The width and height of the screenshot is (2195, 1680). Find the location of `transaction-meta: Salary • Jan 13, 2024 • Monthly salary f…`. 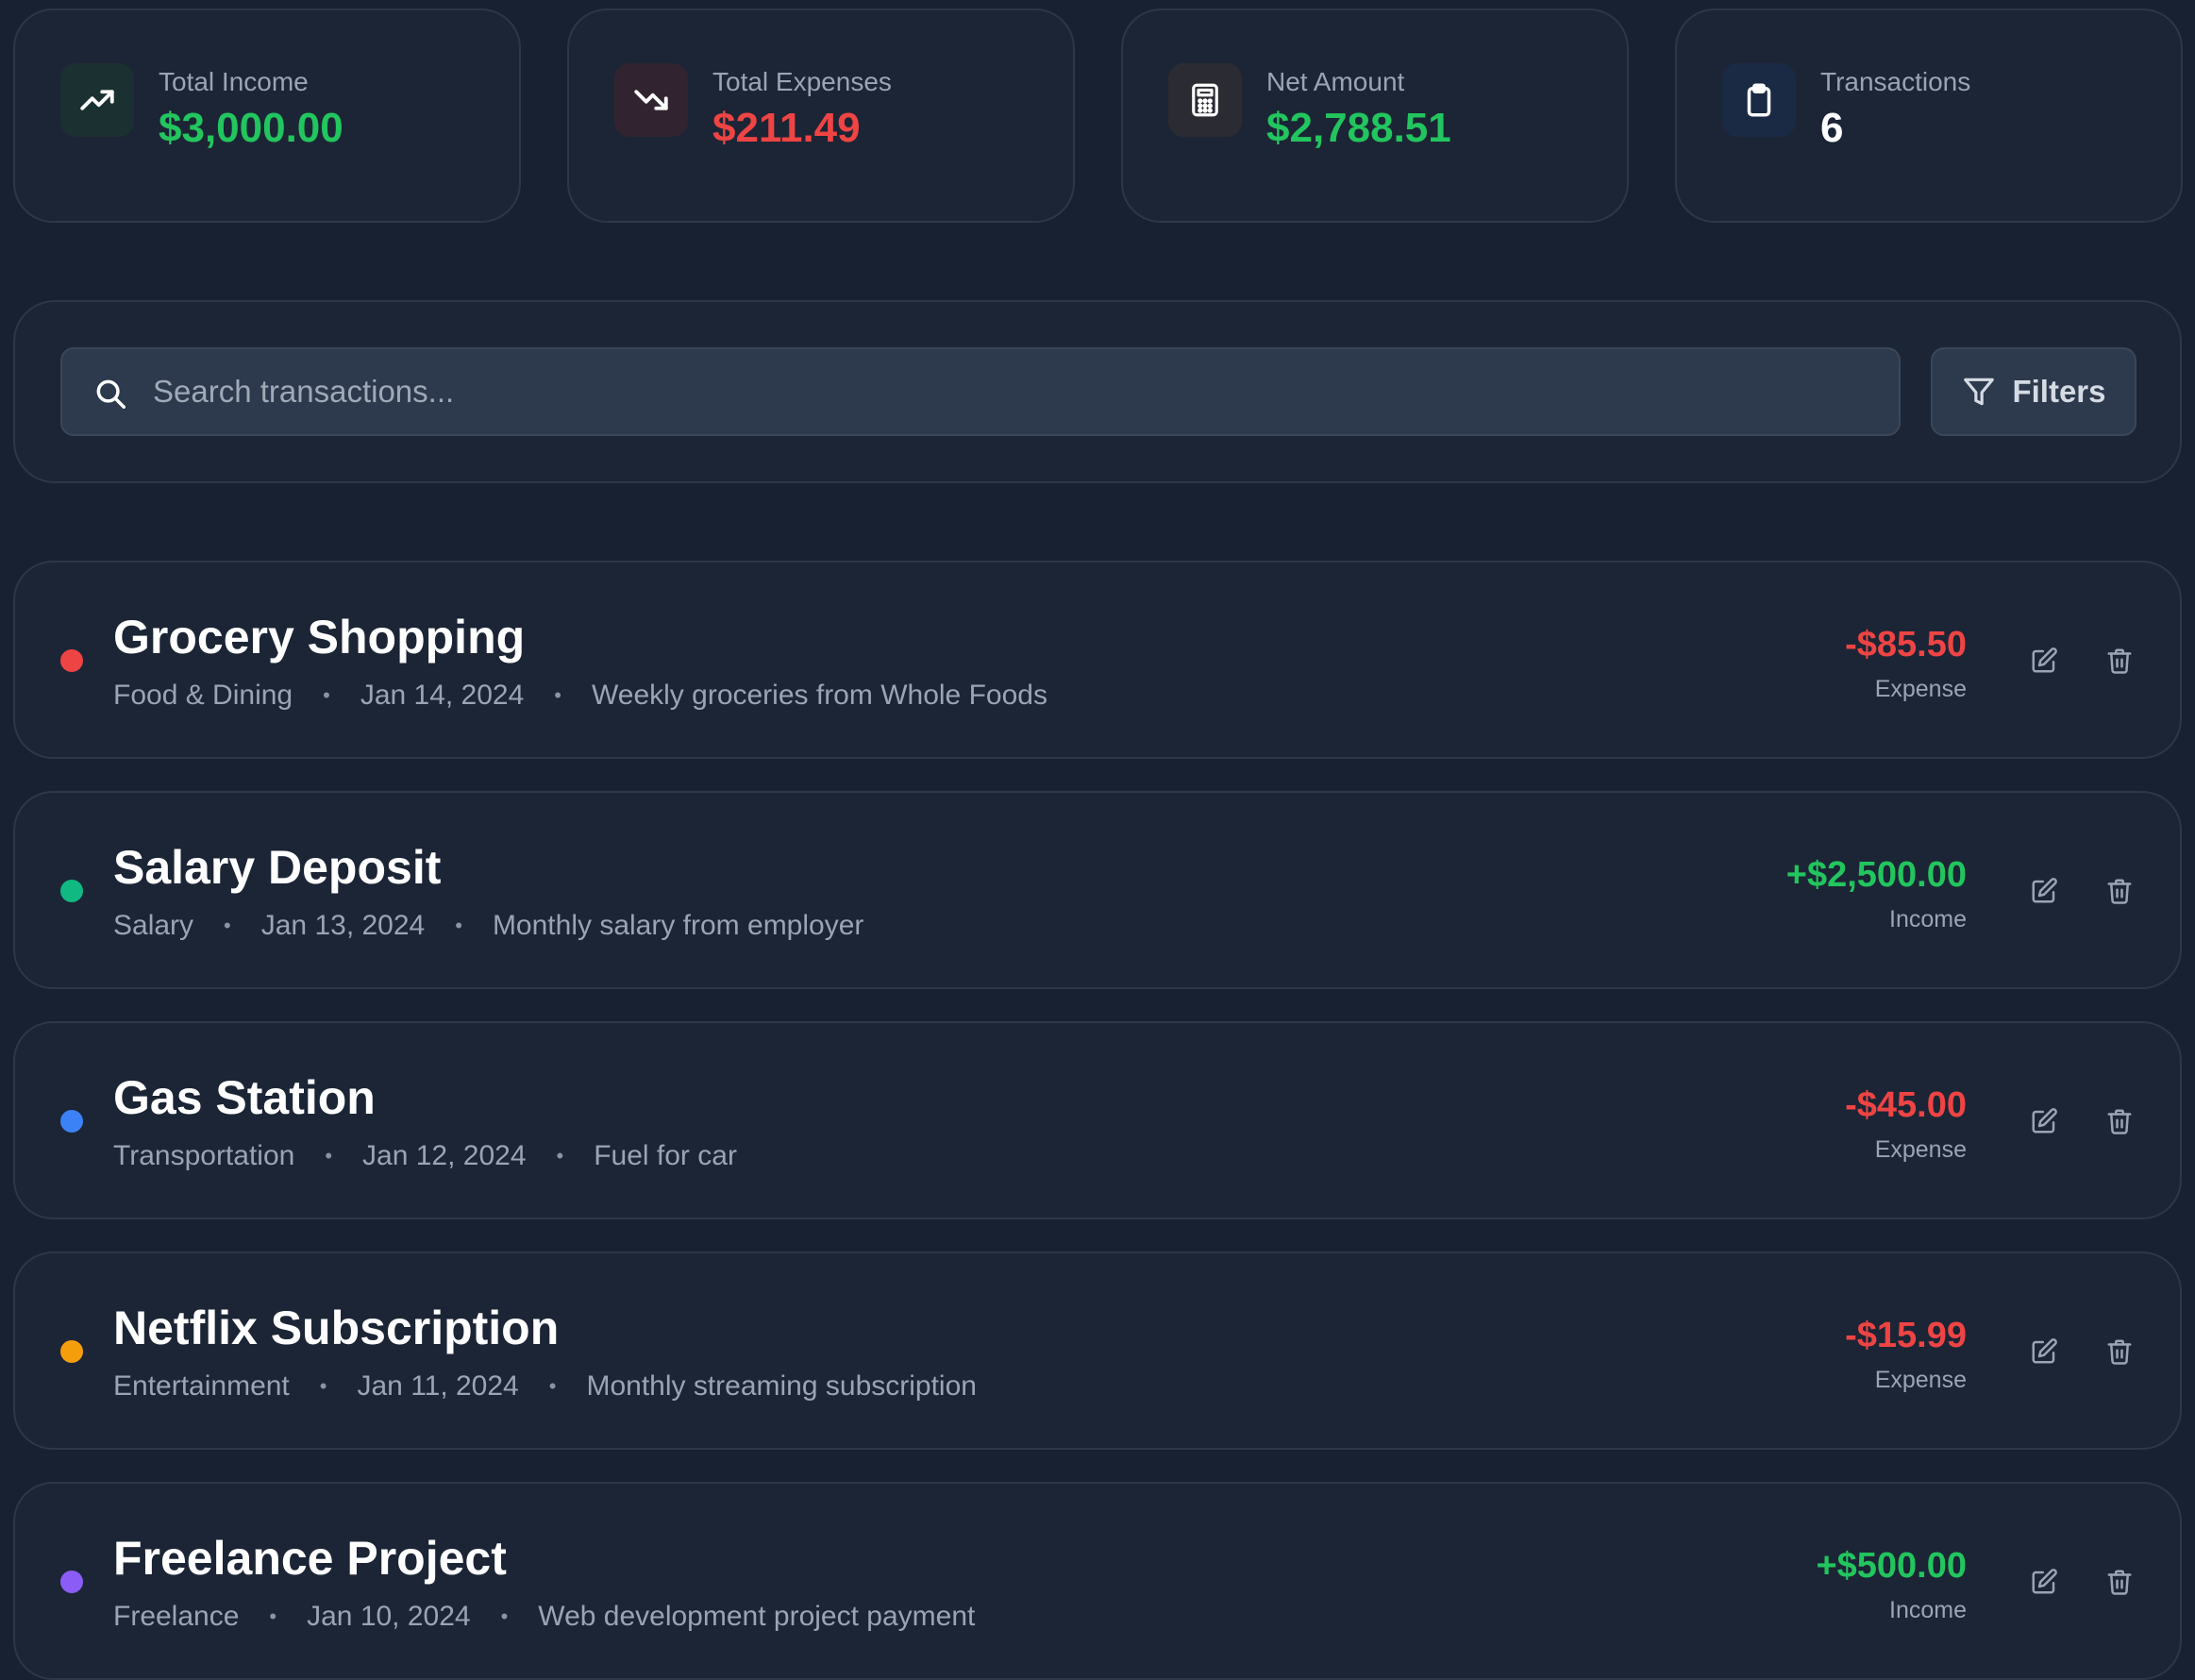

transaction-meta: Salary • Jan 13, 2024 • Monthly salary f… is located at coordinates (488, 926).